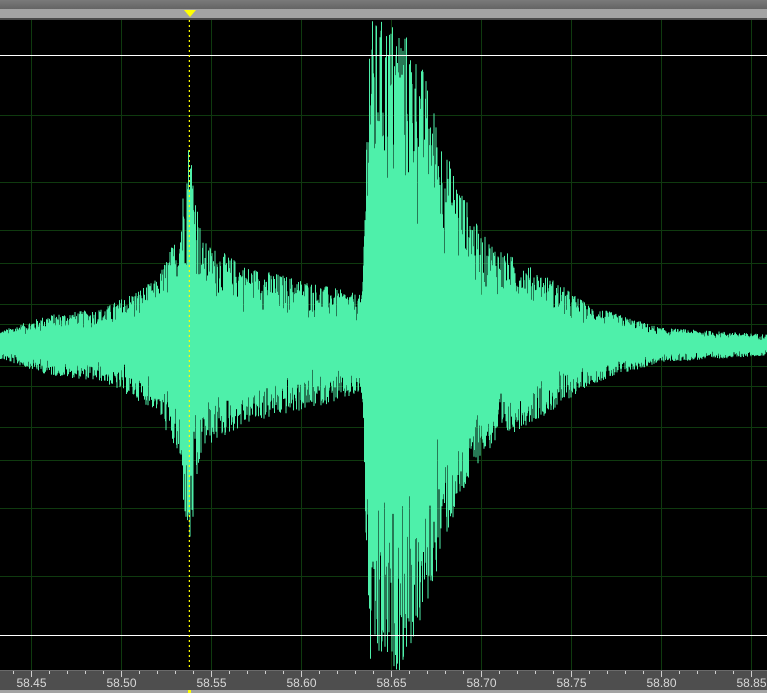  I want to click on ruler-label: 58.60, so click(301, 683).